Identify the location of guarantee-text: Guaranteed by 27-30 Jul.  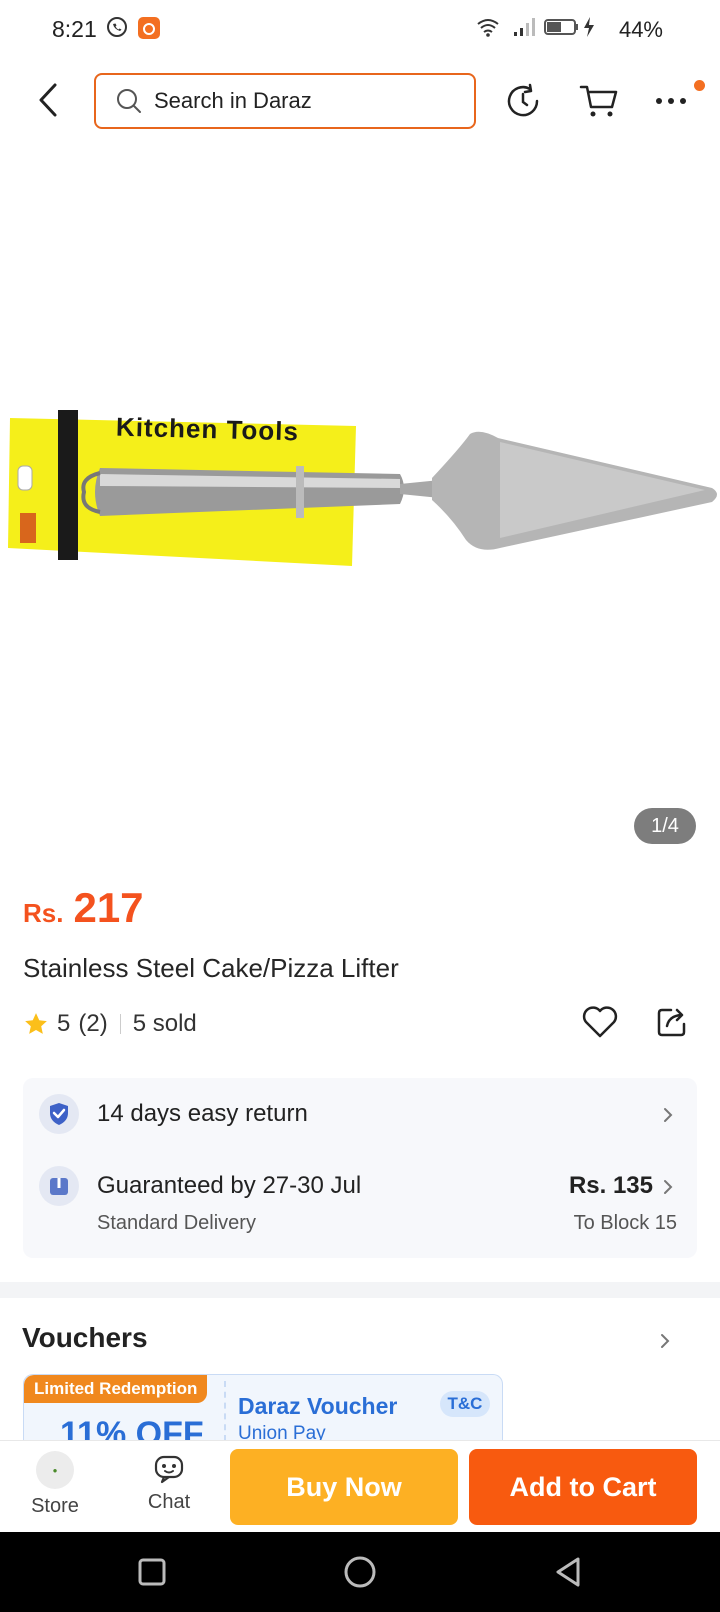
(229, 1185).